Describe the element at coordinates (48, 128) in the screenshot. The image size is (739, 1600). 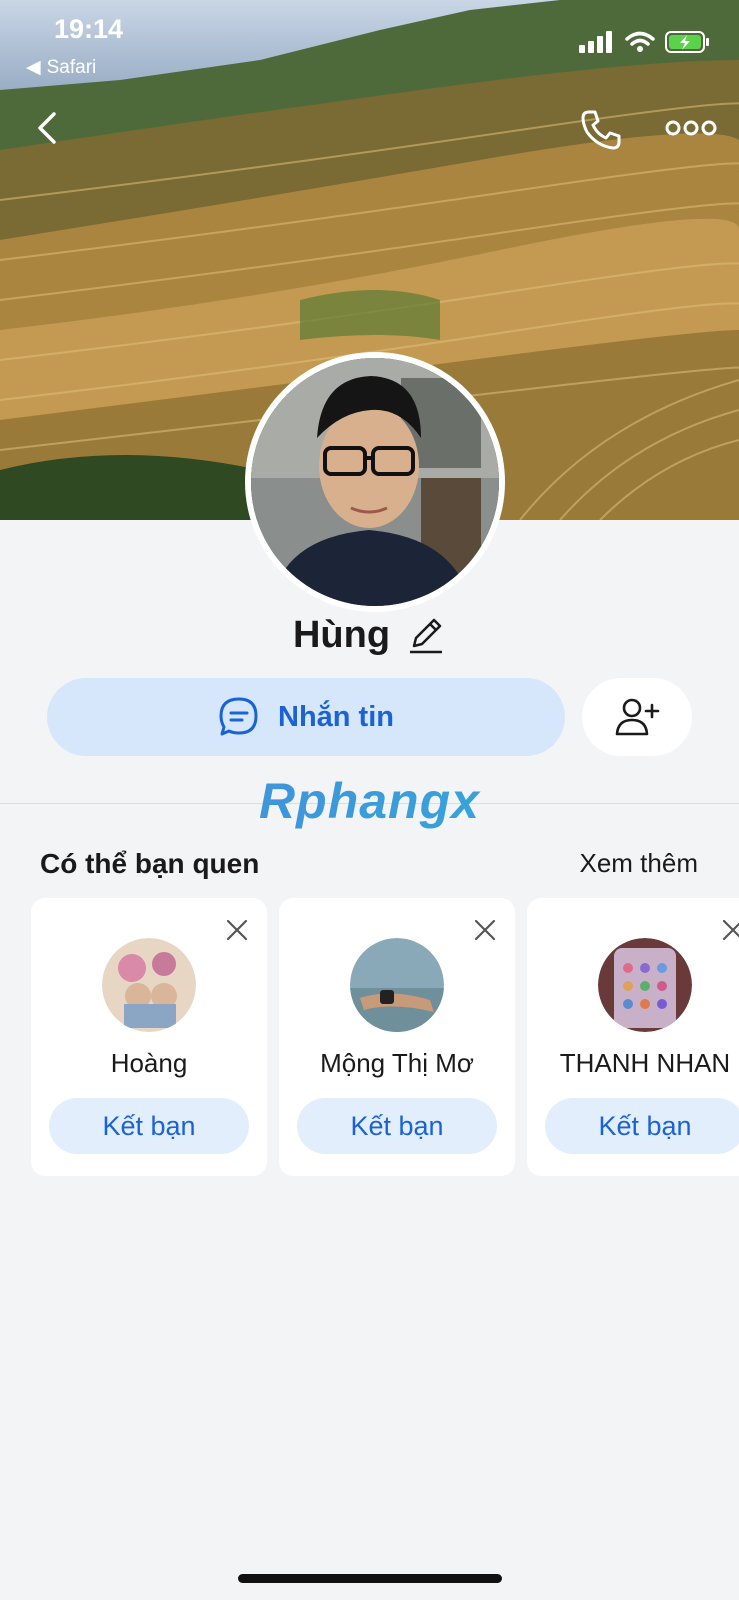
I see `back-chevron-icon` at that location.